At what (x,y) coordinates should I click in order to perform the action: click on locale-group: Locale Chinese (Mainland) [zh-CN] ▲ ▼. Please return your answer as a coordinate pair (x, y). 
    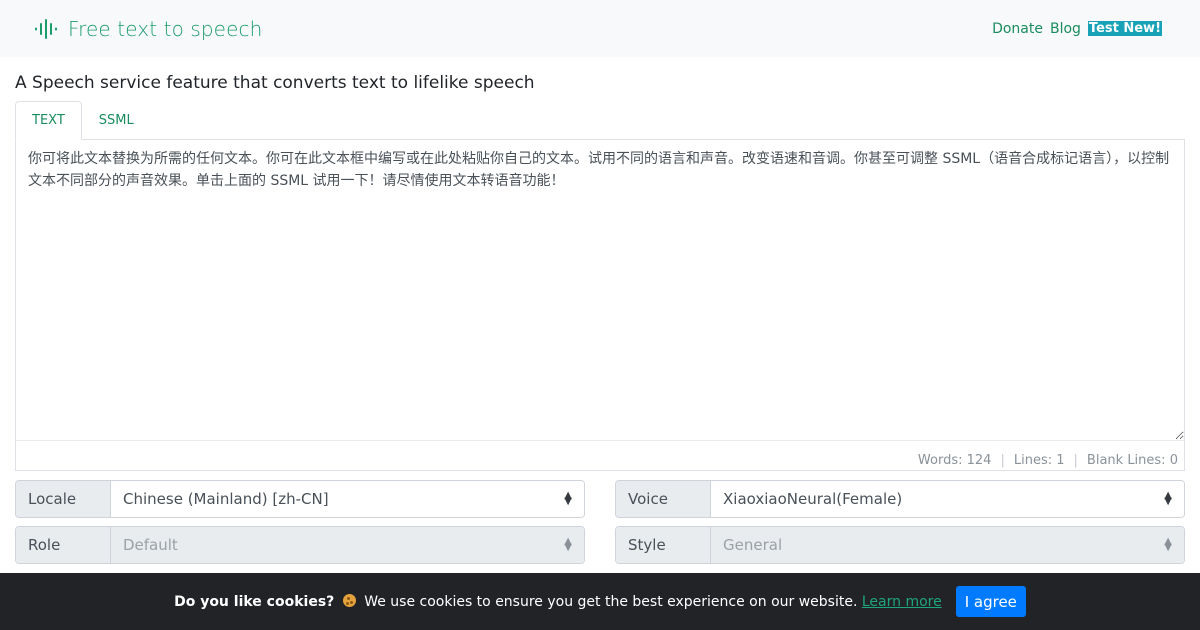
    Looking at the image, I should click on (300, 499).